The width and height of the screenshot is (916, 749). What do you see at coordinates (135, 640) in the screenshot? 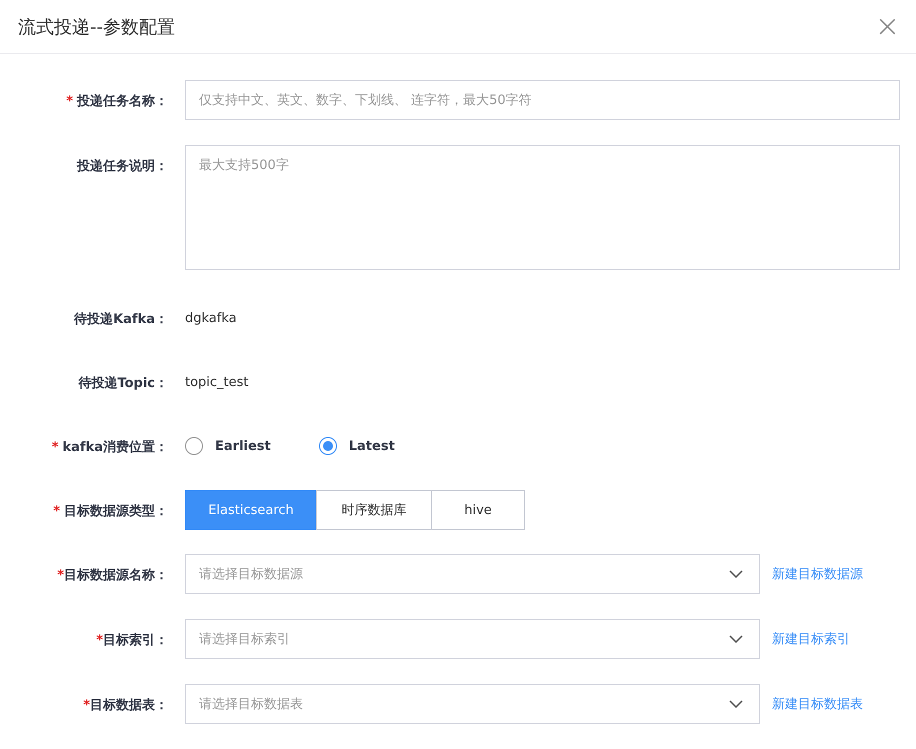
I see `field-label: 目标索引：` at bounding box center [135, 640].